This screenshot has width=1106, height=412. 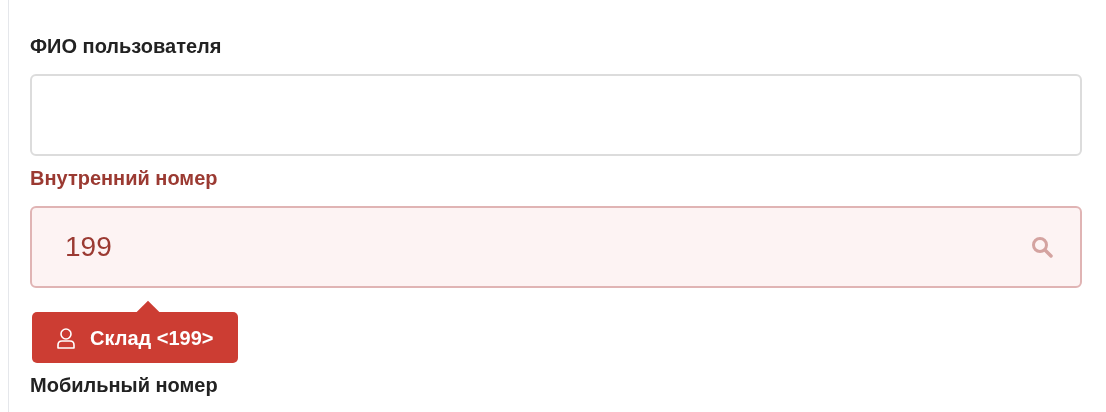 I want to click on user-icon, so click(x=66, y=337).